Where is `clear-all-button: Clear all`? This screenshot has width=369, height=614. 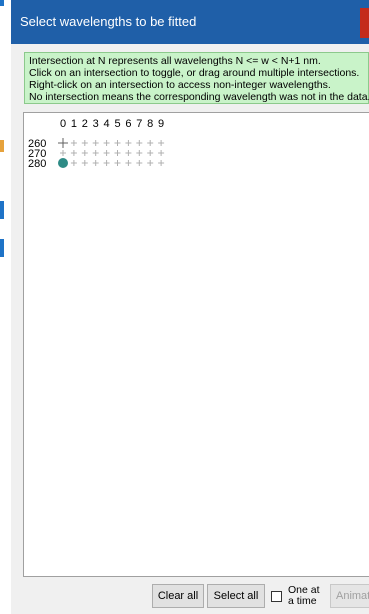
clear-all-button: Clear all is located at coordinates (178, 596).